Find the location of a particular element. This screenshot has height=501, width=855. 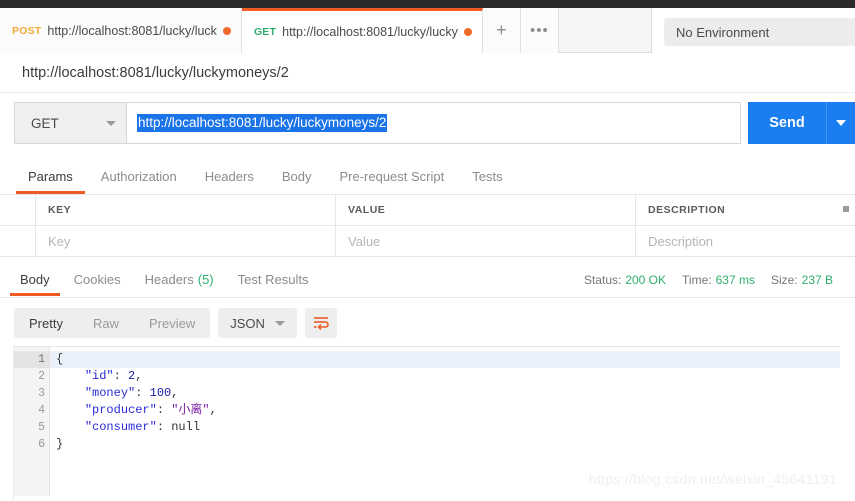

tab-body: Body is located at coordinates (297, 176).